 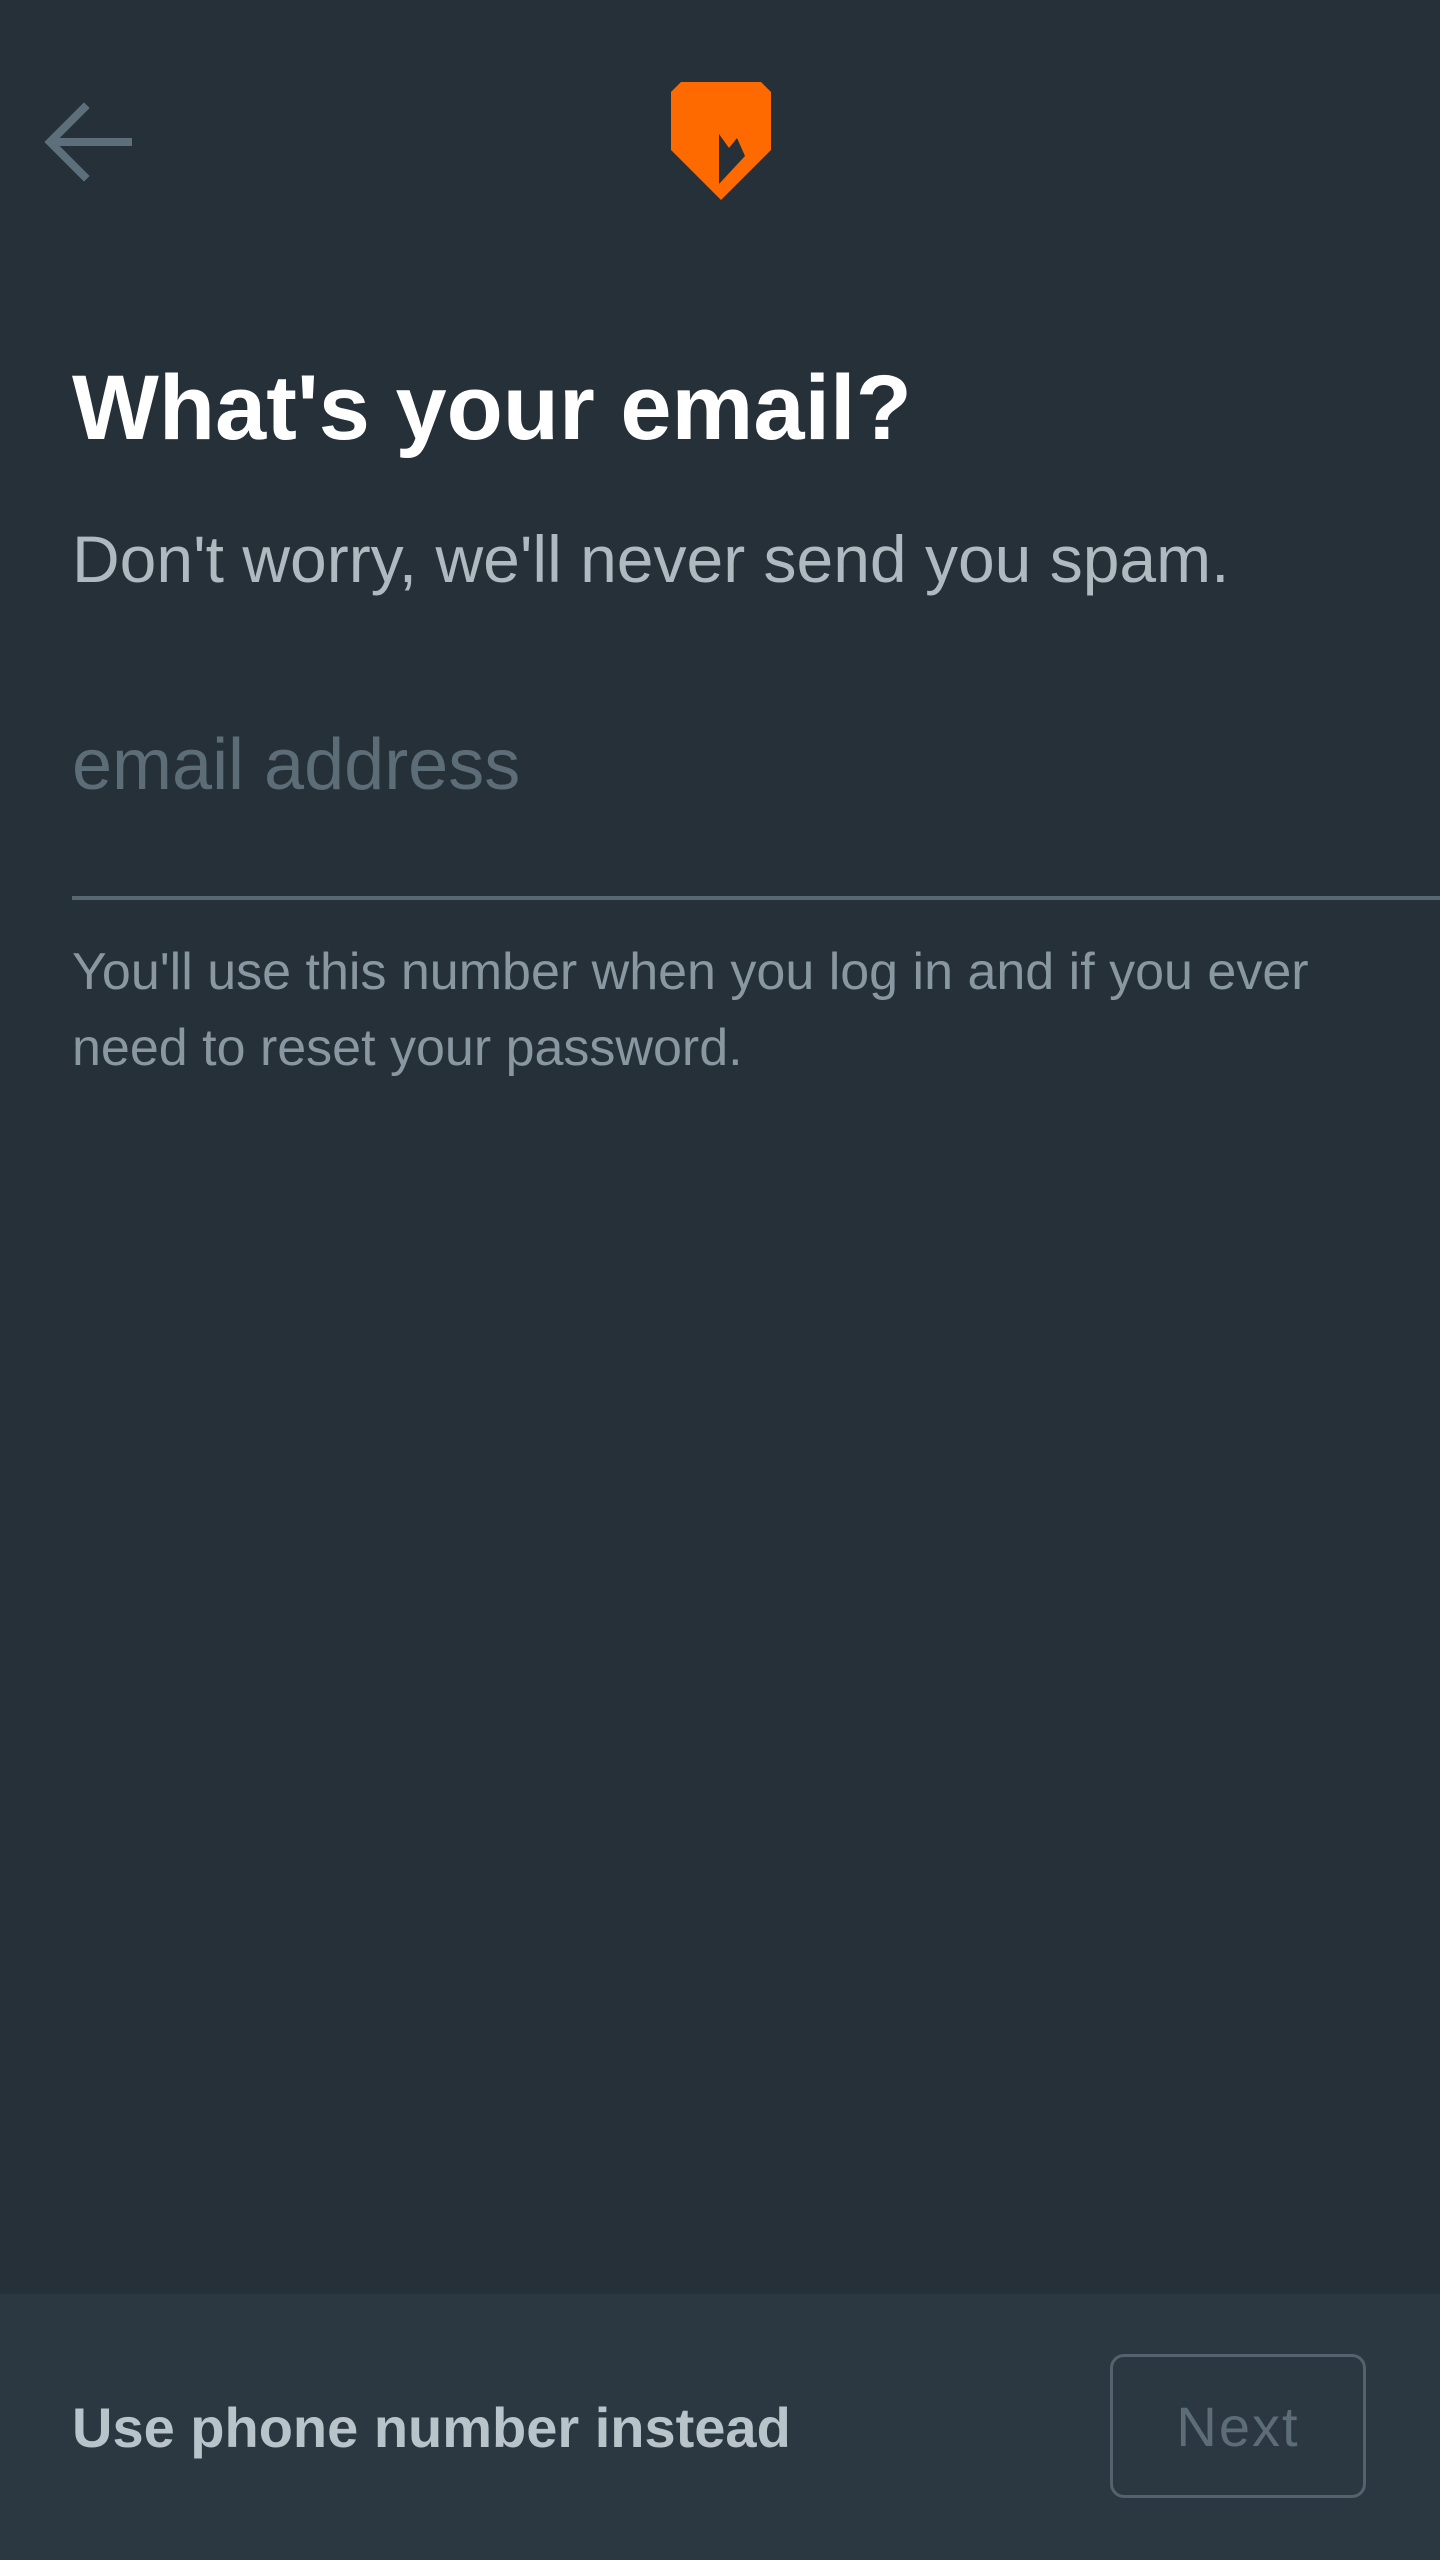 I want to click on email-input, so click(x=756, y=765).